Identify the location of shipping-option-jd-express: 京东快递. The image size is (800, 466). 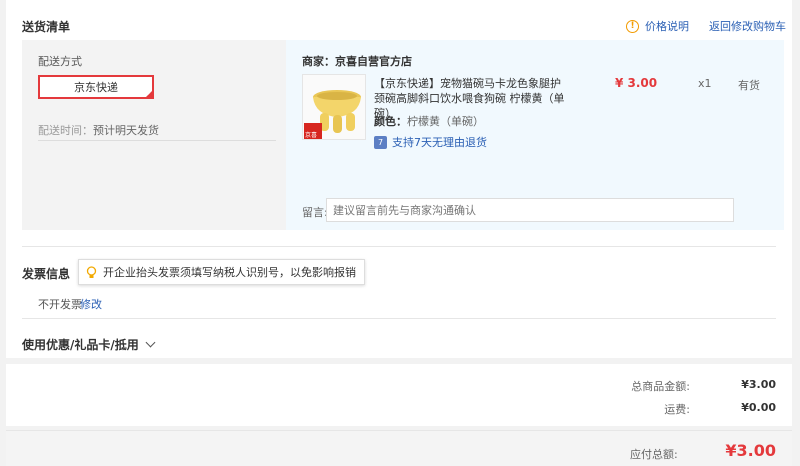
(96, 87).